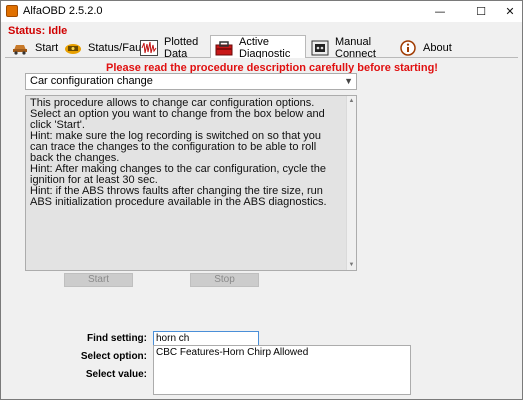  I want to click on stop-button: Stop, so click(224, 280).